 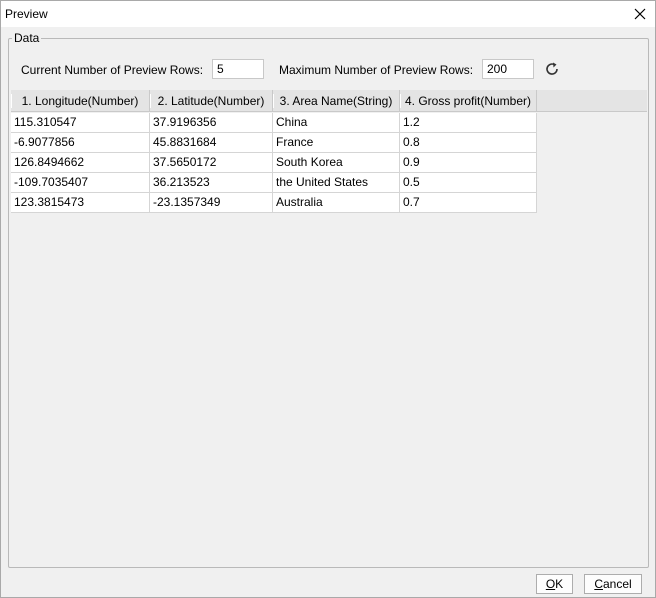 What do you see at coordinates (80, 123) in the screenshot?
I see `cell-longitude: 115.310547` at bounding box center [80, 123].